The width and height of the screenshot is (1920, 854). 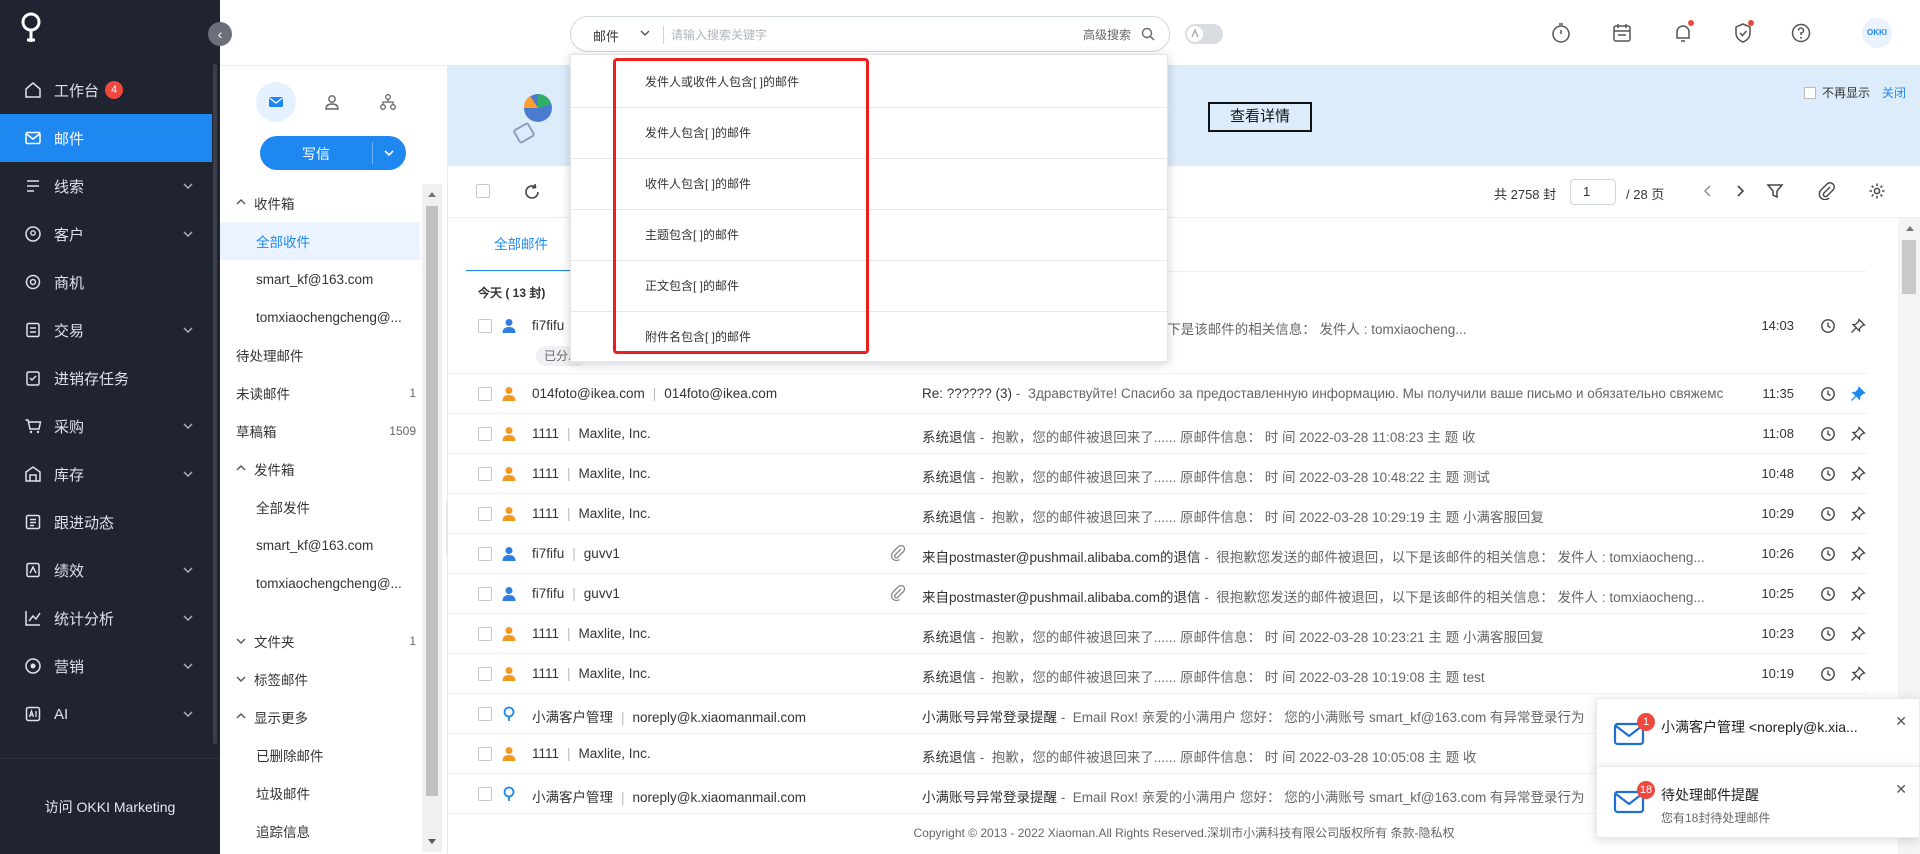 What do you see at coordinates (1894, 92) in the screenshot?
I see `banner-close-link: 关闭` at bounding box center [1894, 92].